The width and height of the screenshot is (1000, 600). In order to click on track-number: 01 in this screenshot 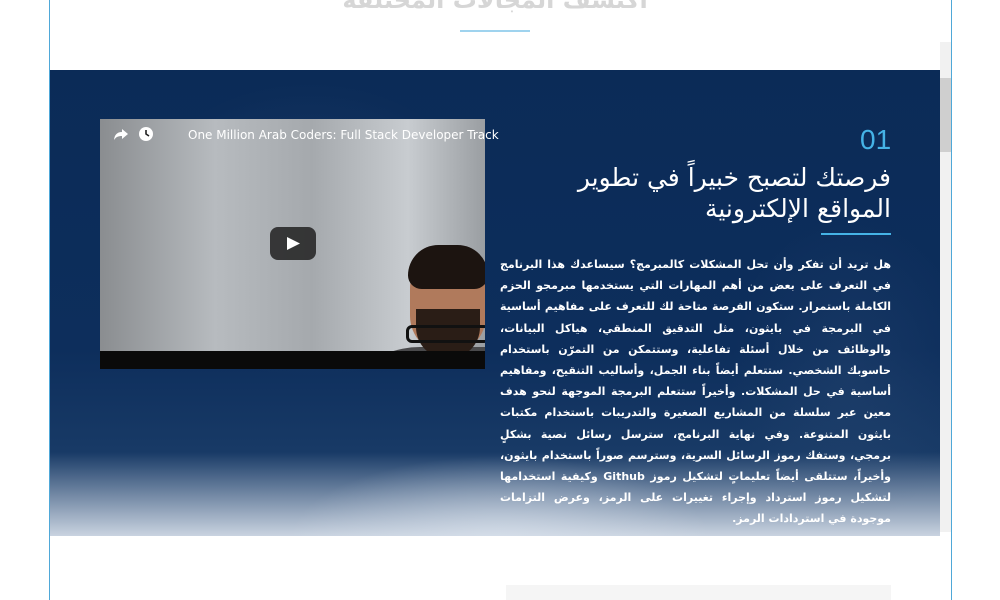, I will do `click(876, 139)`.